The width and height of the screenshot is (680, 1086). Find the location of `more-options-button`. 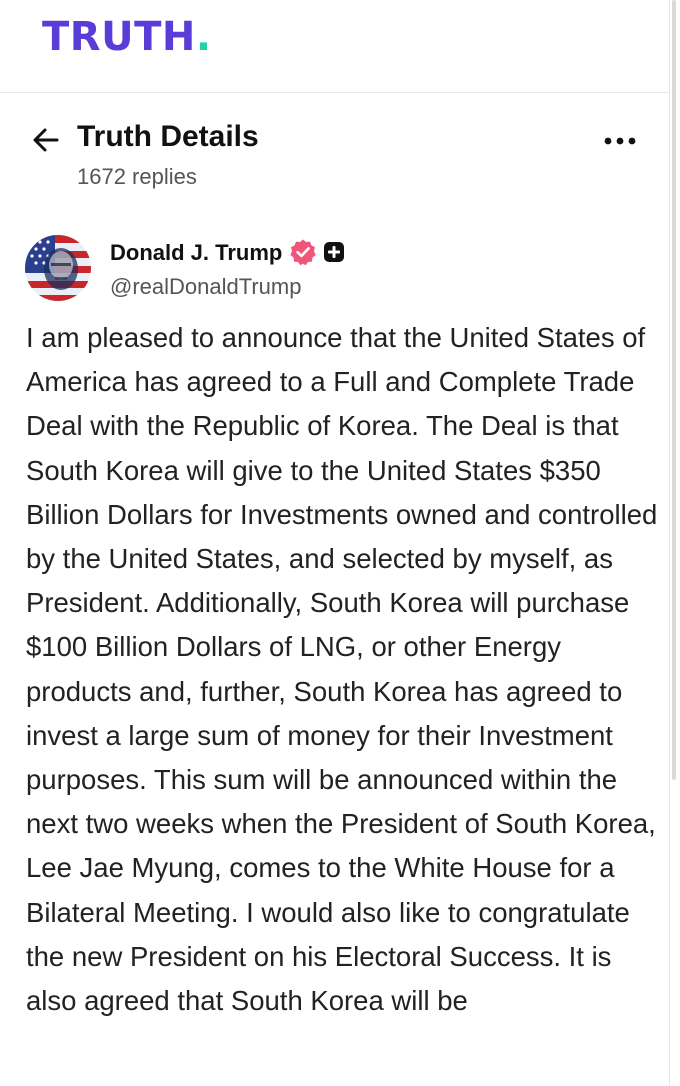

more-options-button is located at coordinates (620, 141).